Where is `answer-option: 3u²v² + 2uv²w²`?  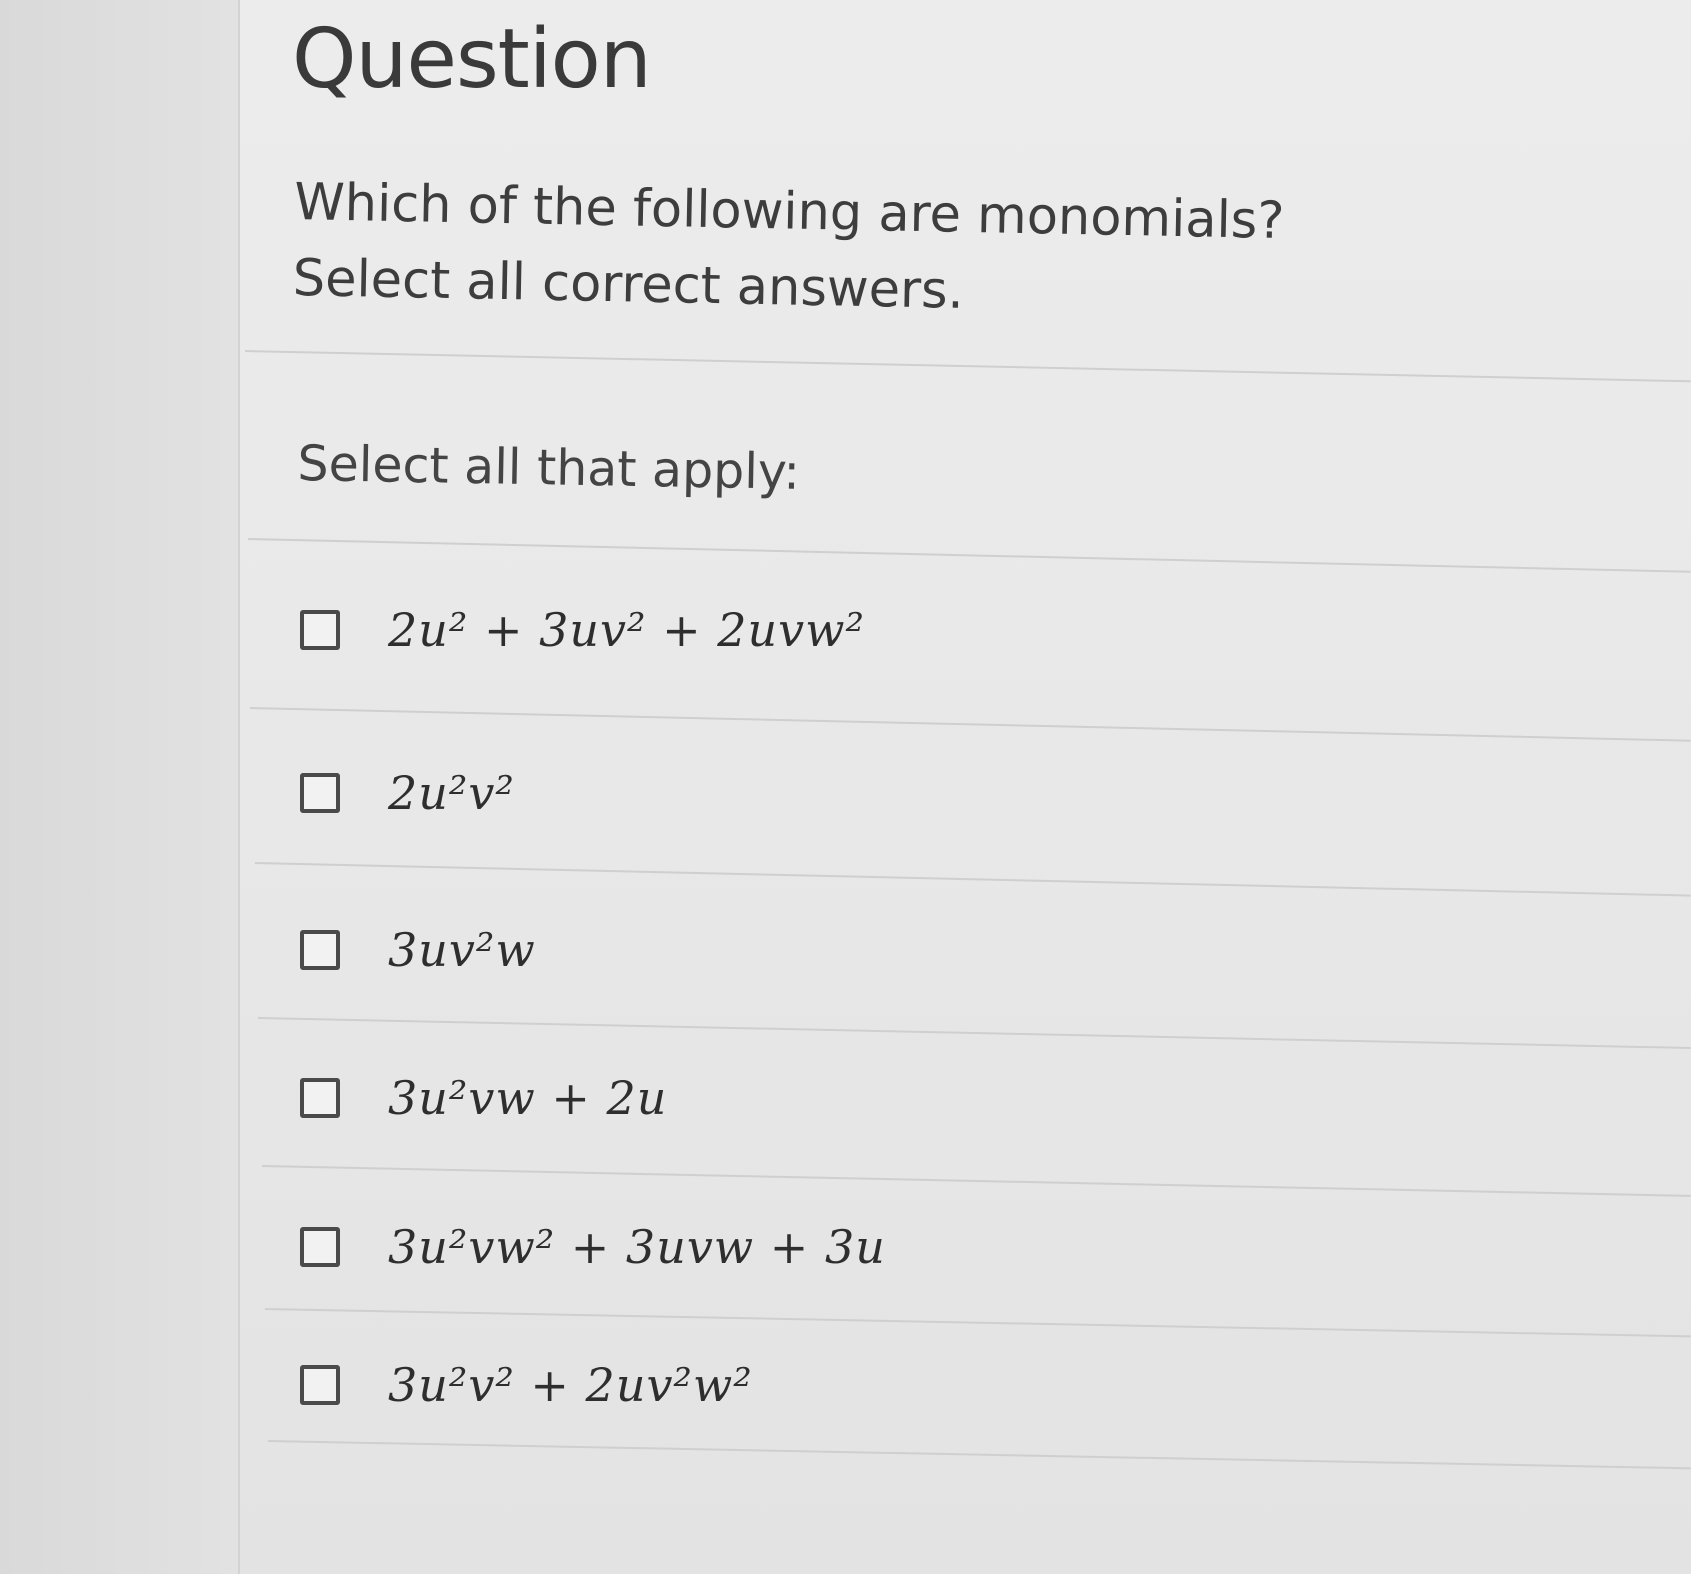
answer-option: 3u²v² + 2uv²w² is located at coordinates (526, 1385).